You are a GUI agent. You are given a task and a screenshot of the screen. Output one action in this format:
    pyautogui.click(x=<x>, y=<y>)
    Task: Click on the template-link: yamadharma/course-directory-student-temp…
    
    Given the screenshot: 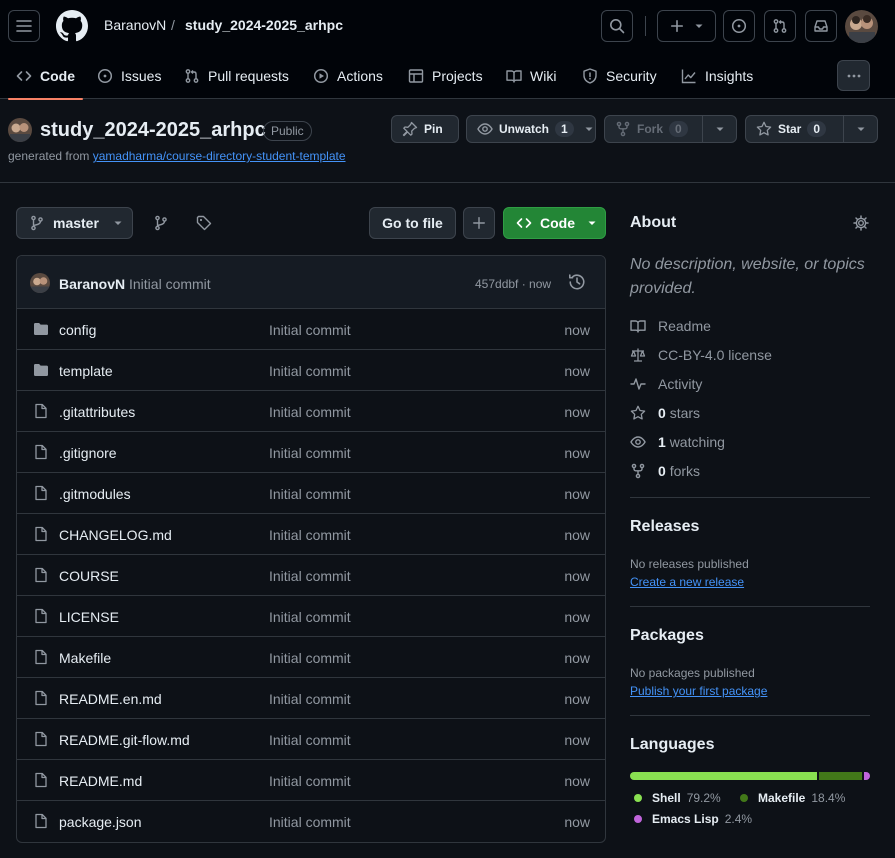 What is the action you would take?
    pyautogui.click(x=219, y=156)
    